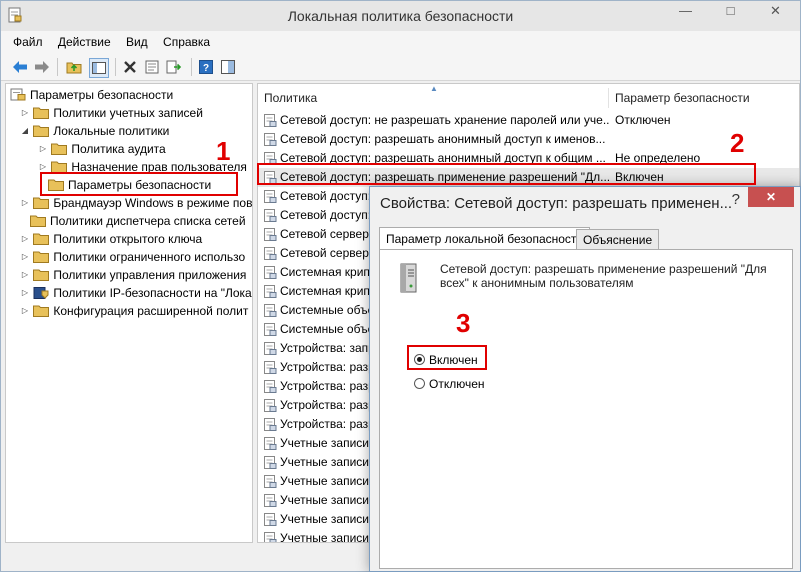 The image size is (801, 572). I want to click on tree-item-app-control: ▷ Политики управления приложения, so click(133, 275).